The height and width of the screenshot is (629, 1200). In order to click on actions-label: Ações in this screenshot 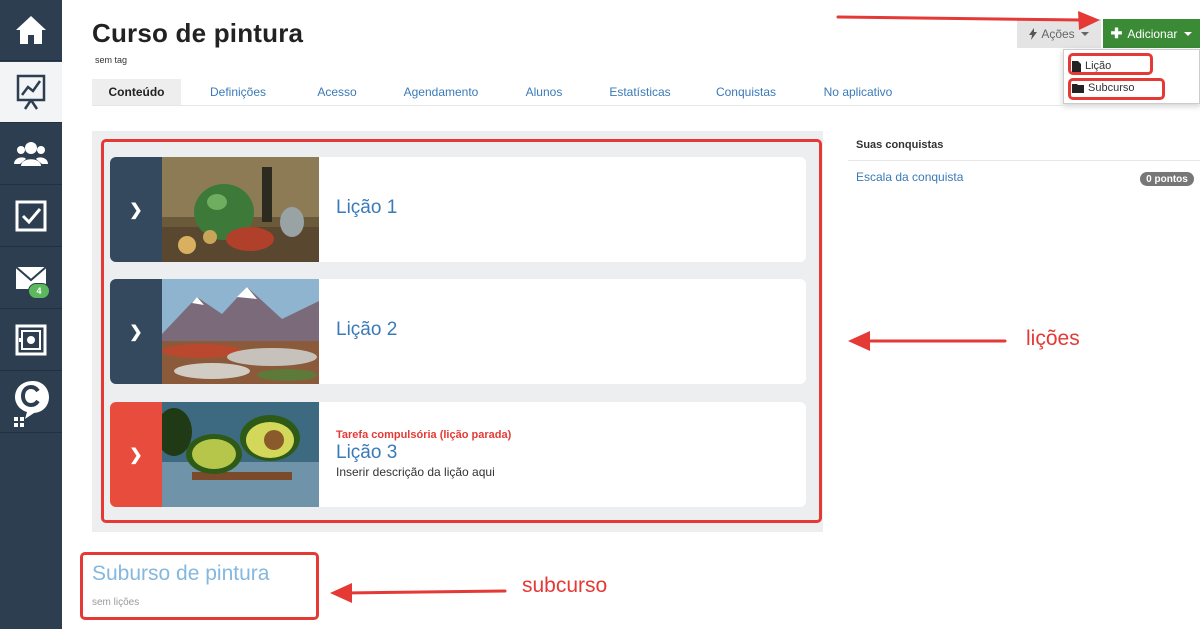, I will do `click(1058, 33)`.